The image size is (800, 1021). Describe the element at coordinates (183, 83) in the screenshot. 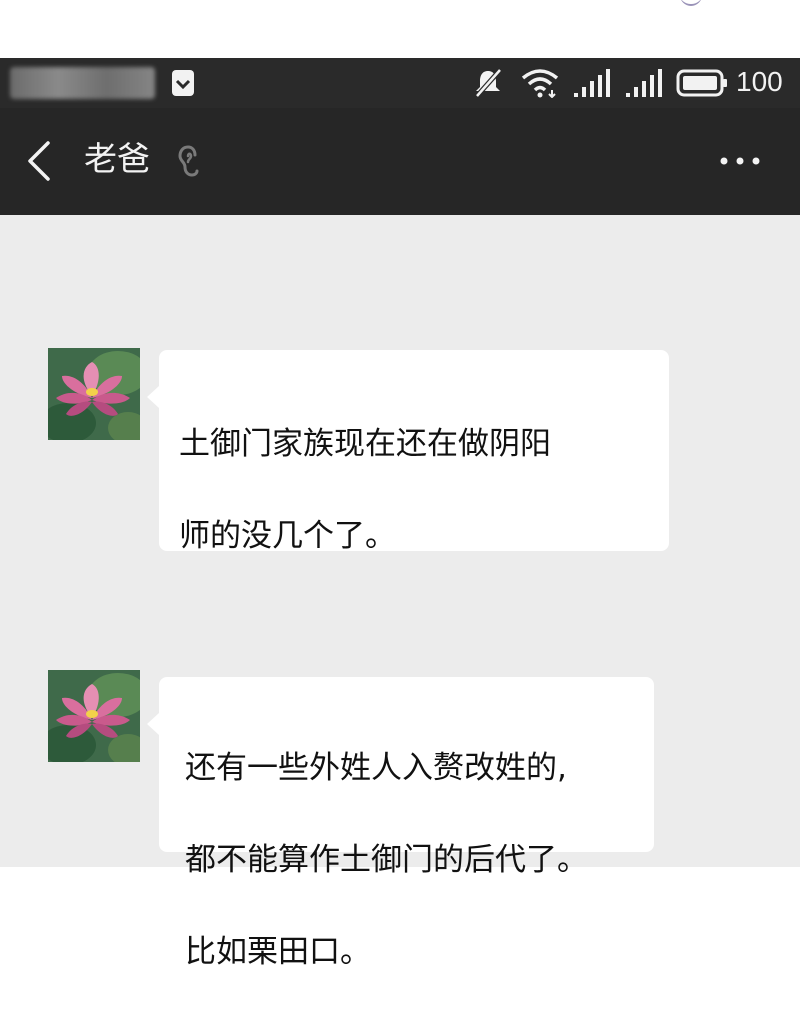

I see `sim-lock-icon` at that location.